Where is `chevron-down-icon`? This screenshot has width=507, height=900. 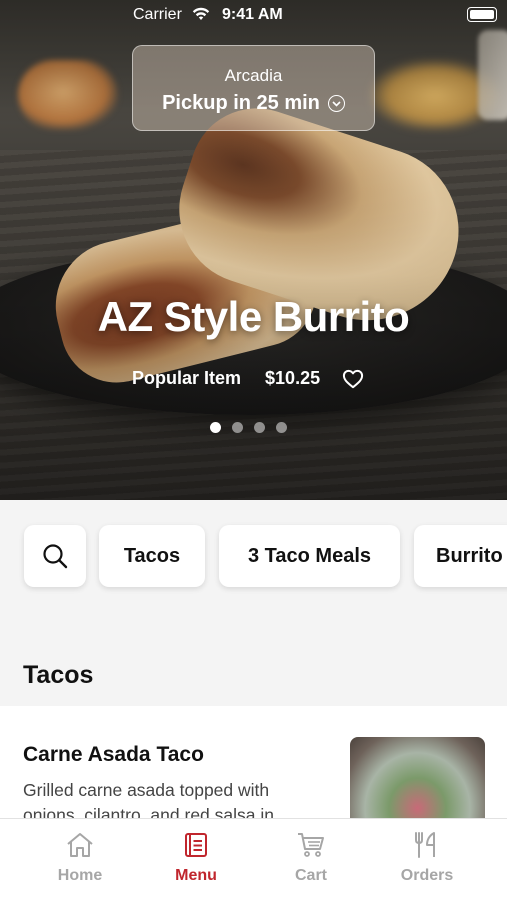 chevron-down-icon is located at coordinates (336, 103).